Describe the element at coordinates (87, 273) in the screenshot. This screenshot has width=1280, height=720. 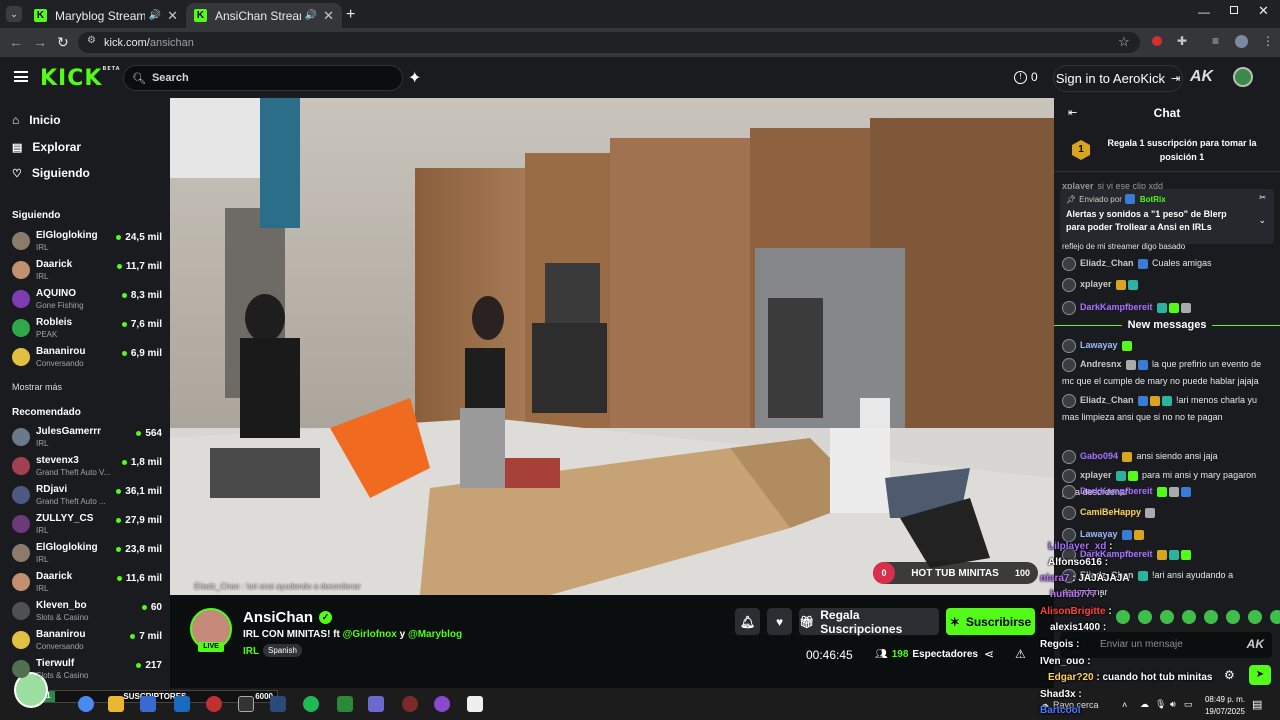
I see `following-channel: Daarick IRL 11,7 mil` at that location.